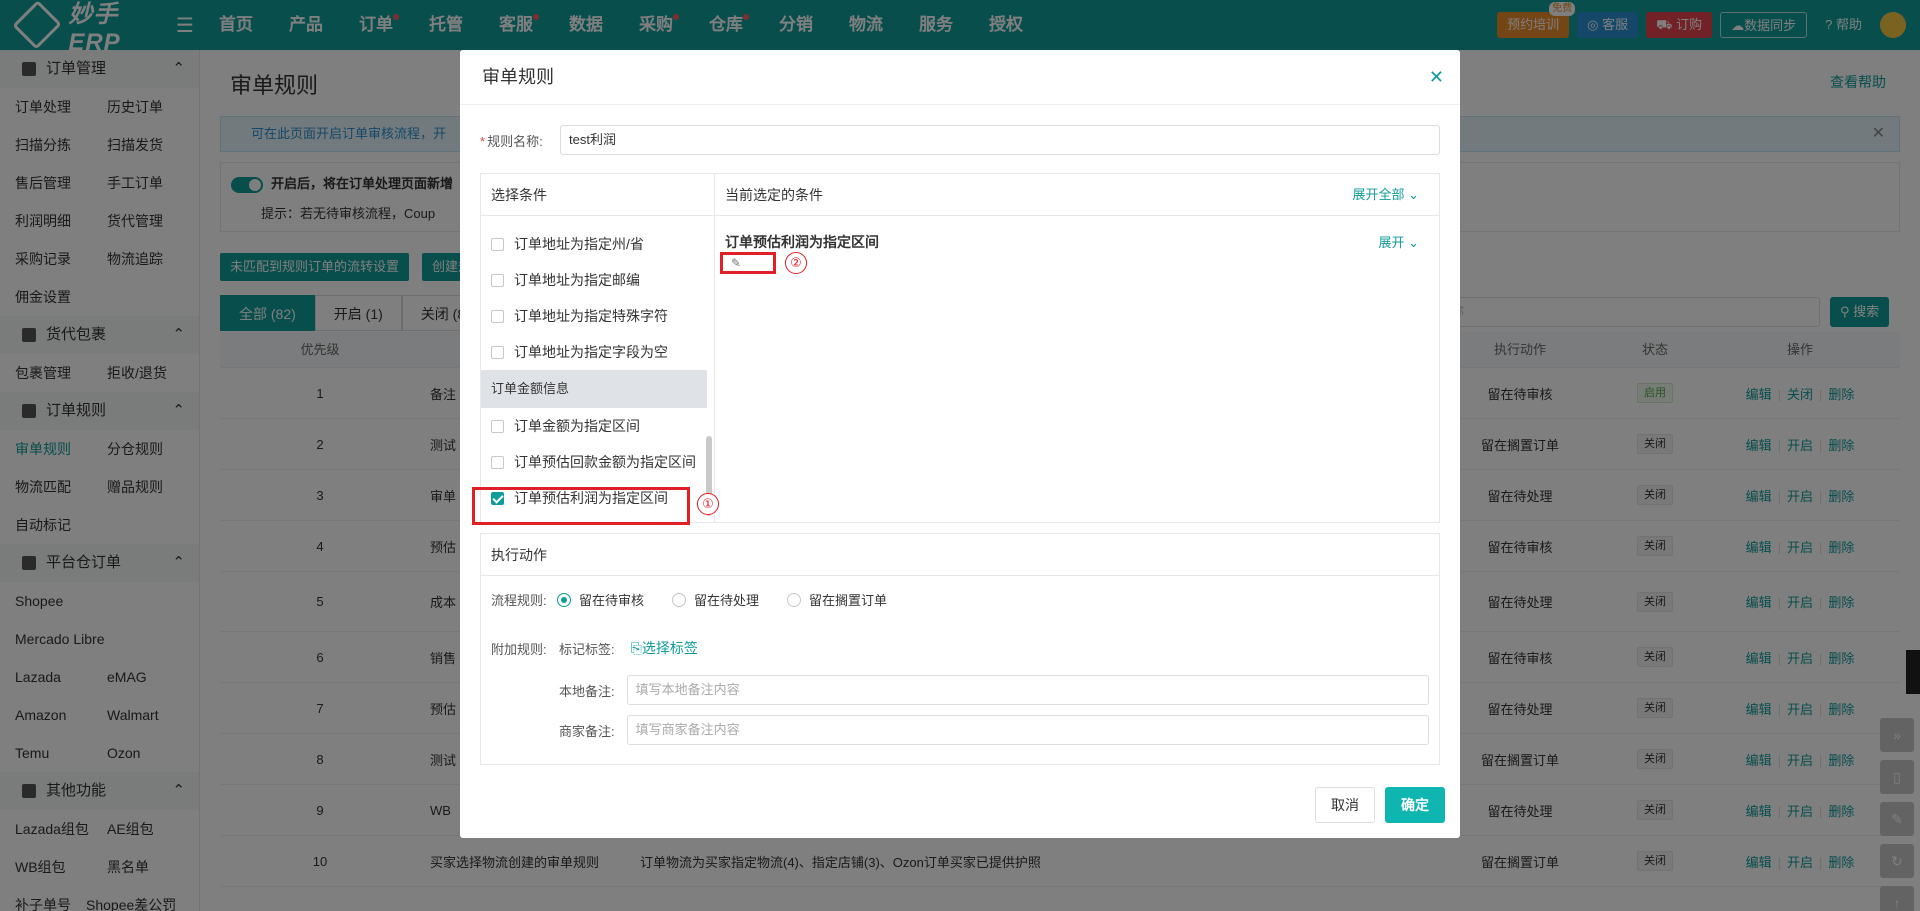  I want to click on choose-tag-link: ⎘选择标签, so click(664, 648).